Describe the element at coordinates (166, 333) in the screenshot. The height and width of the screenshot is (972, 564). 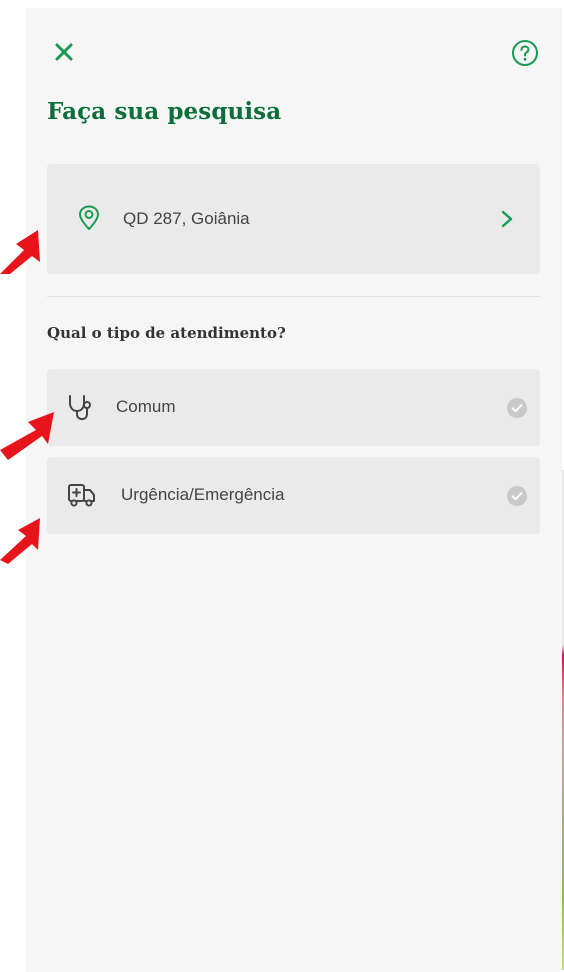
I see `service-type-question: Qual o tipo de atendimento?` at that location.